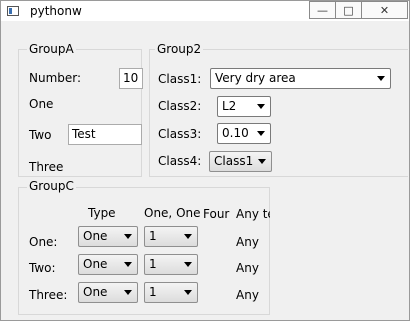 The height and width of the screenshot is (326, 413). I want to click on row-two-number-value: 1, so click(153, 264).